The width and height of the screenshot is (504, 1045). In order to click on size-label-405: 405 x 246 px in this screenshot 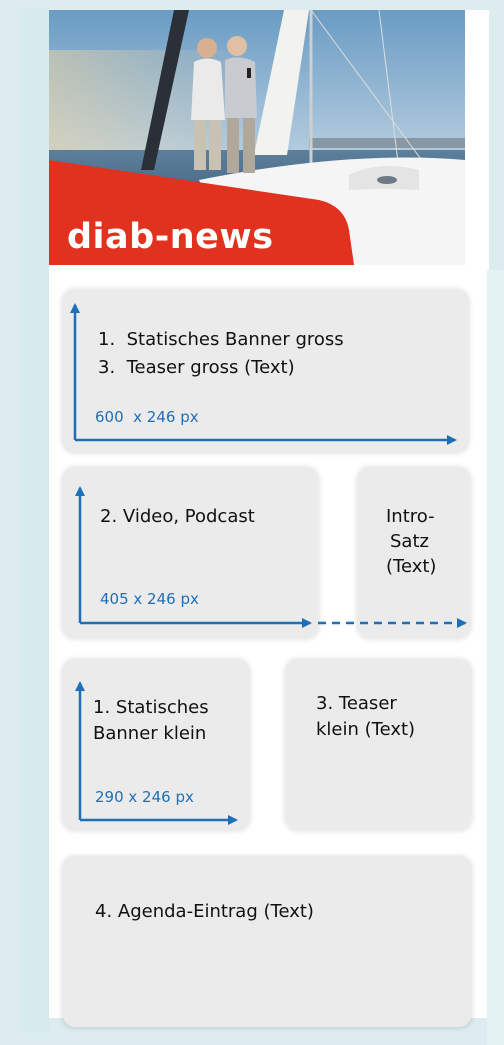, I will do `click(149, 599)`.